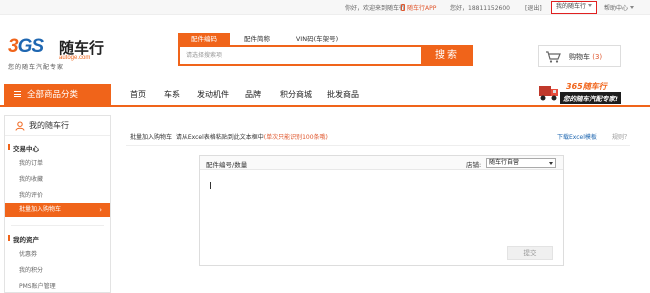  I want to click on parts-textarea, so click(381, 209).